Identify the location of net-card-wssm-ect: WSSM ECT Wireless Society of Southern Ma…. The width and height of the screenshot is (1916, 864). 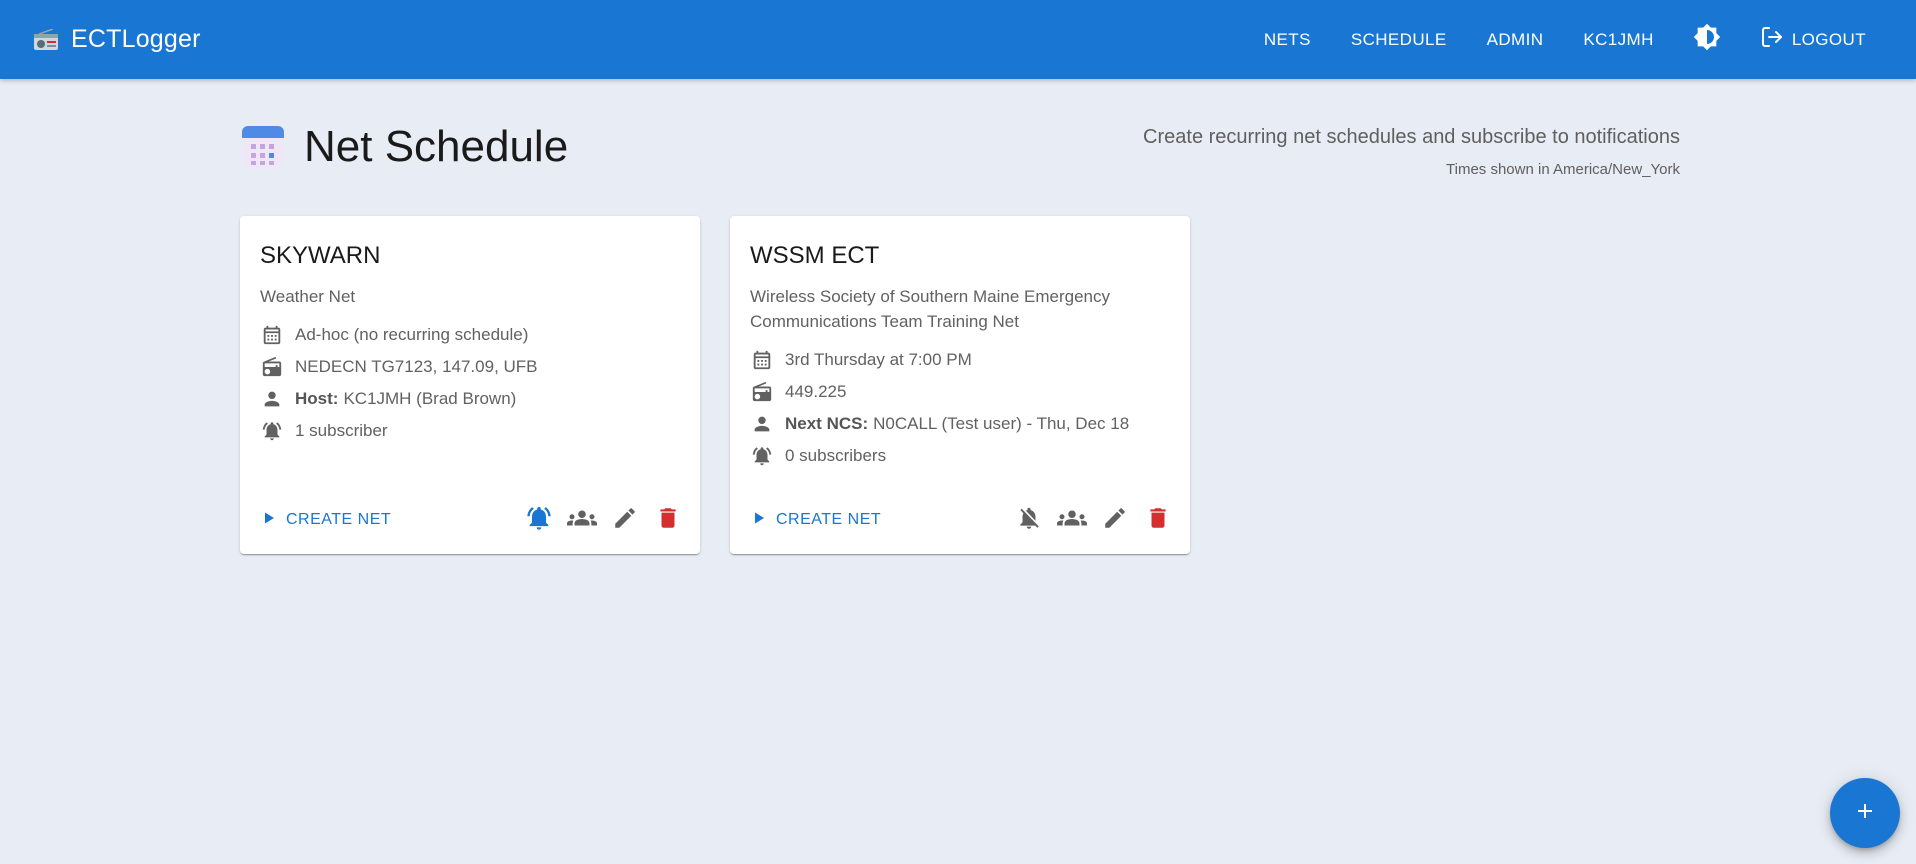
(960, 385).